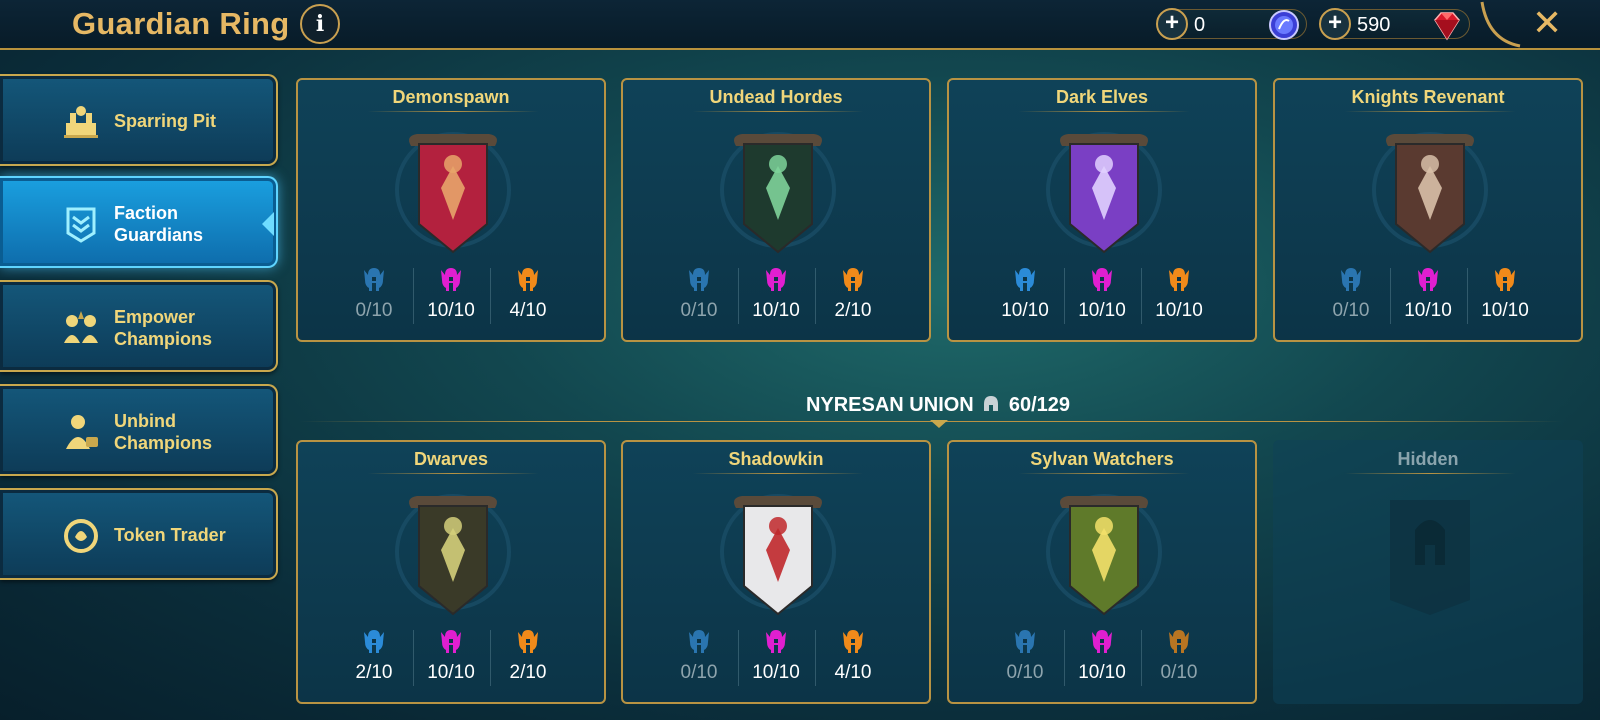 This screenshot has height=720, width=1600. What do you see at coordinates (81, 327) in the screenshot?
I see `empower-champions-icon` at bounding box center [81, 327].